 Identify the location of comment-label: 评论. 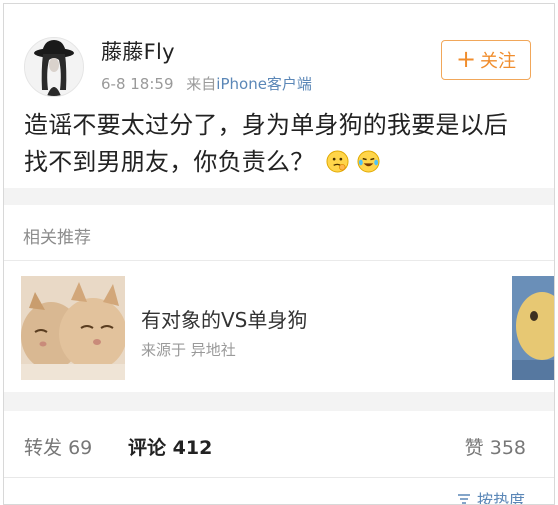
(147, 448).